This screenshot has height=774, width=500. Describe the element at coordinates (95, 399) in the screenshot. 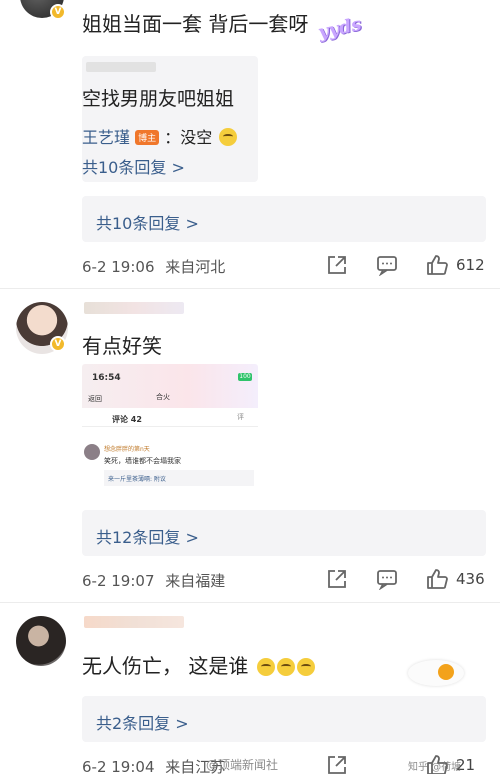

I see `back-label: 返回` at that location.